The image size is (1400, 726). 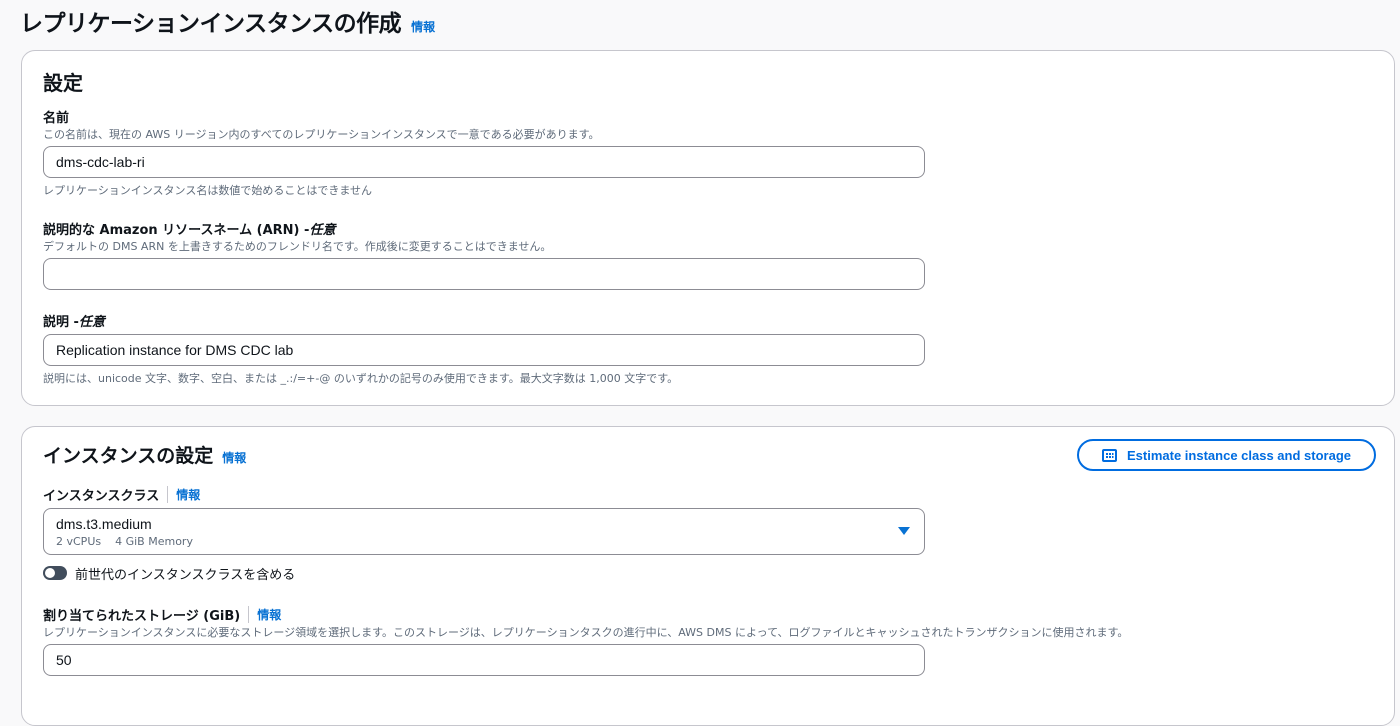 What do you see at coordinates (423, 26) in the screenshot?
I see `page-info-link: 情報` at bounding box center [423, 26].